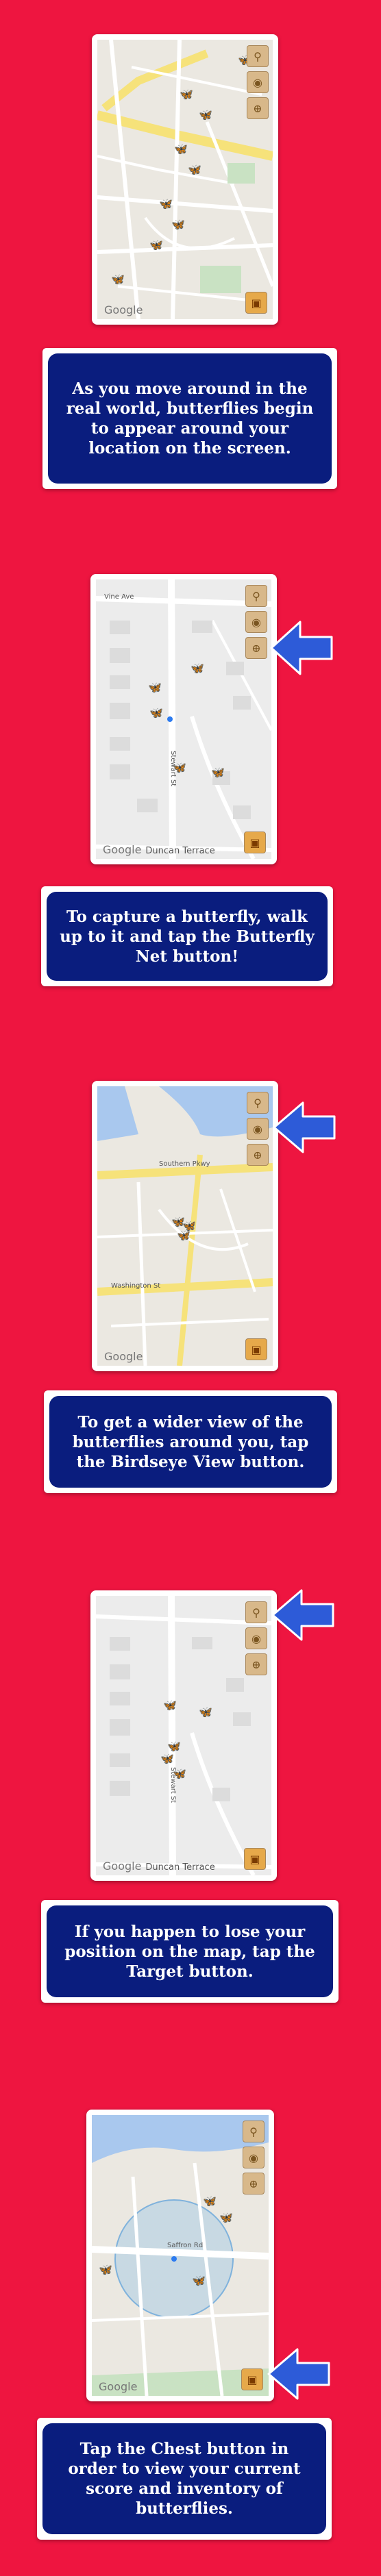 The height and width of the screenshot is (2576, 381). I want to click on map-view-5: Saffron Rd 🦋 🦋 🦋 🦋 ⚲ ◉ ⊕ ▣ Google, so click(180, 2255).